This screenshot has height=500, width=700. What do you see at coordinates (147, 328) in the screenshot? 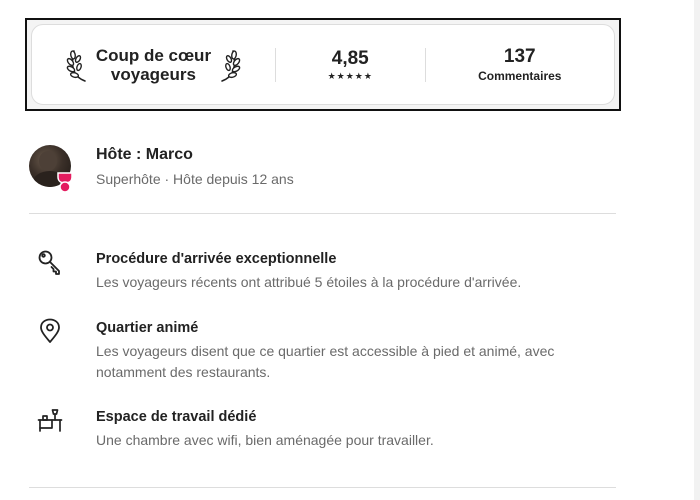
I see `highlight-title: Quartier animé` at bounding box center [147, 328].